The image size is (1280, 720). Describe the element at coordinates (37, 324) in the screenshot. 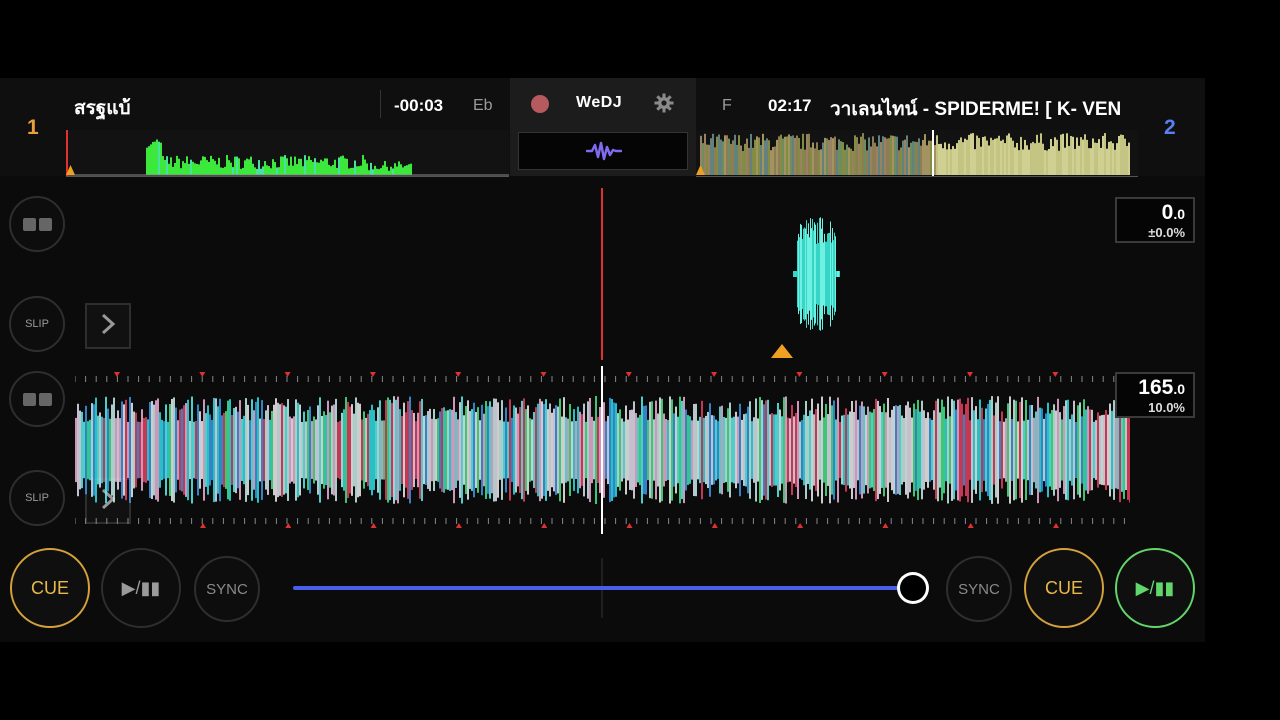

I see `deck2-slip-button: SLIP` at that location.